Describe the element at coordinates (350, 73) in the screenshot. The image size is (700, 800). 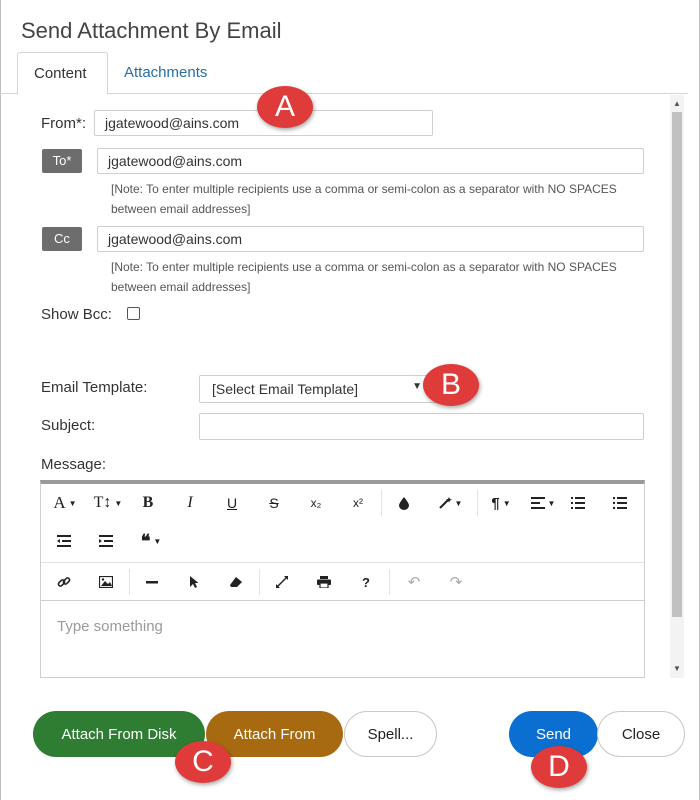
I see `tab-bar: Content Attachments` at that location.